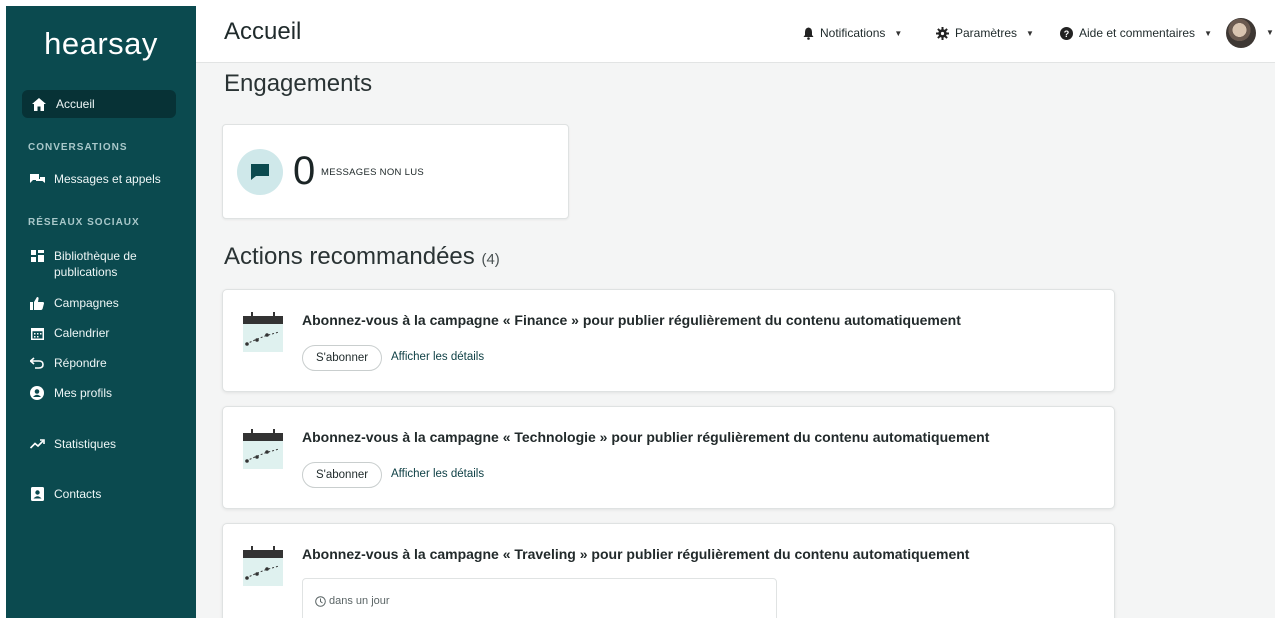  What do you see at coordinates (304, 171) in the screenshot?
I see `unread-count: 0` at bounding box center [304, 171].